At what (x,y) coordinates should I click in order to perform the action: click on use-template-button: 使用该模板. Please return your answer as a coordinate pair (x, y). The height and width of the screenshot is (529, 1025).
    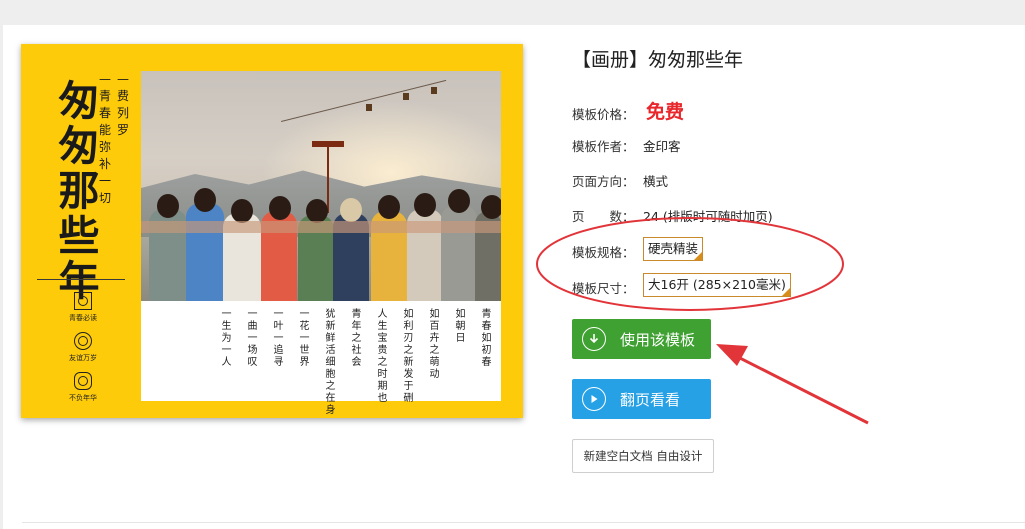
    Looking at the image, I should click on (641, 339).